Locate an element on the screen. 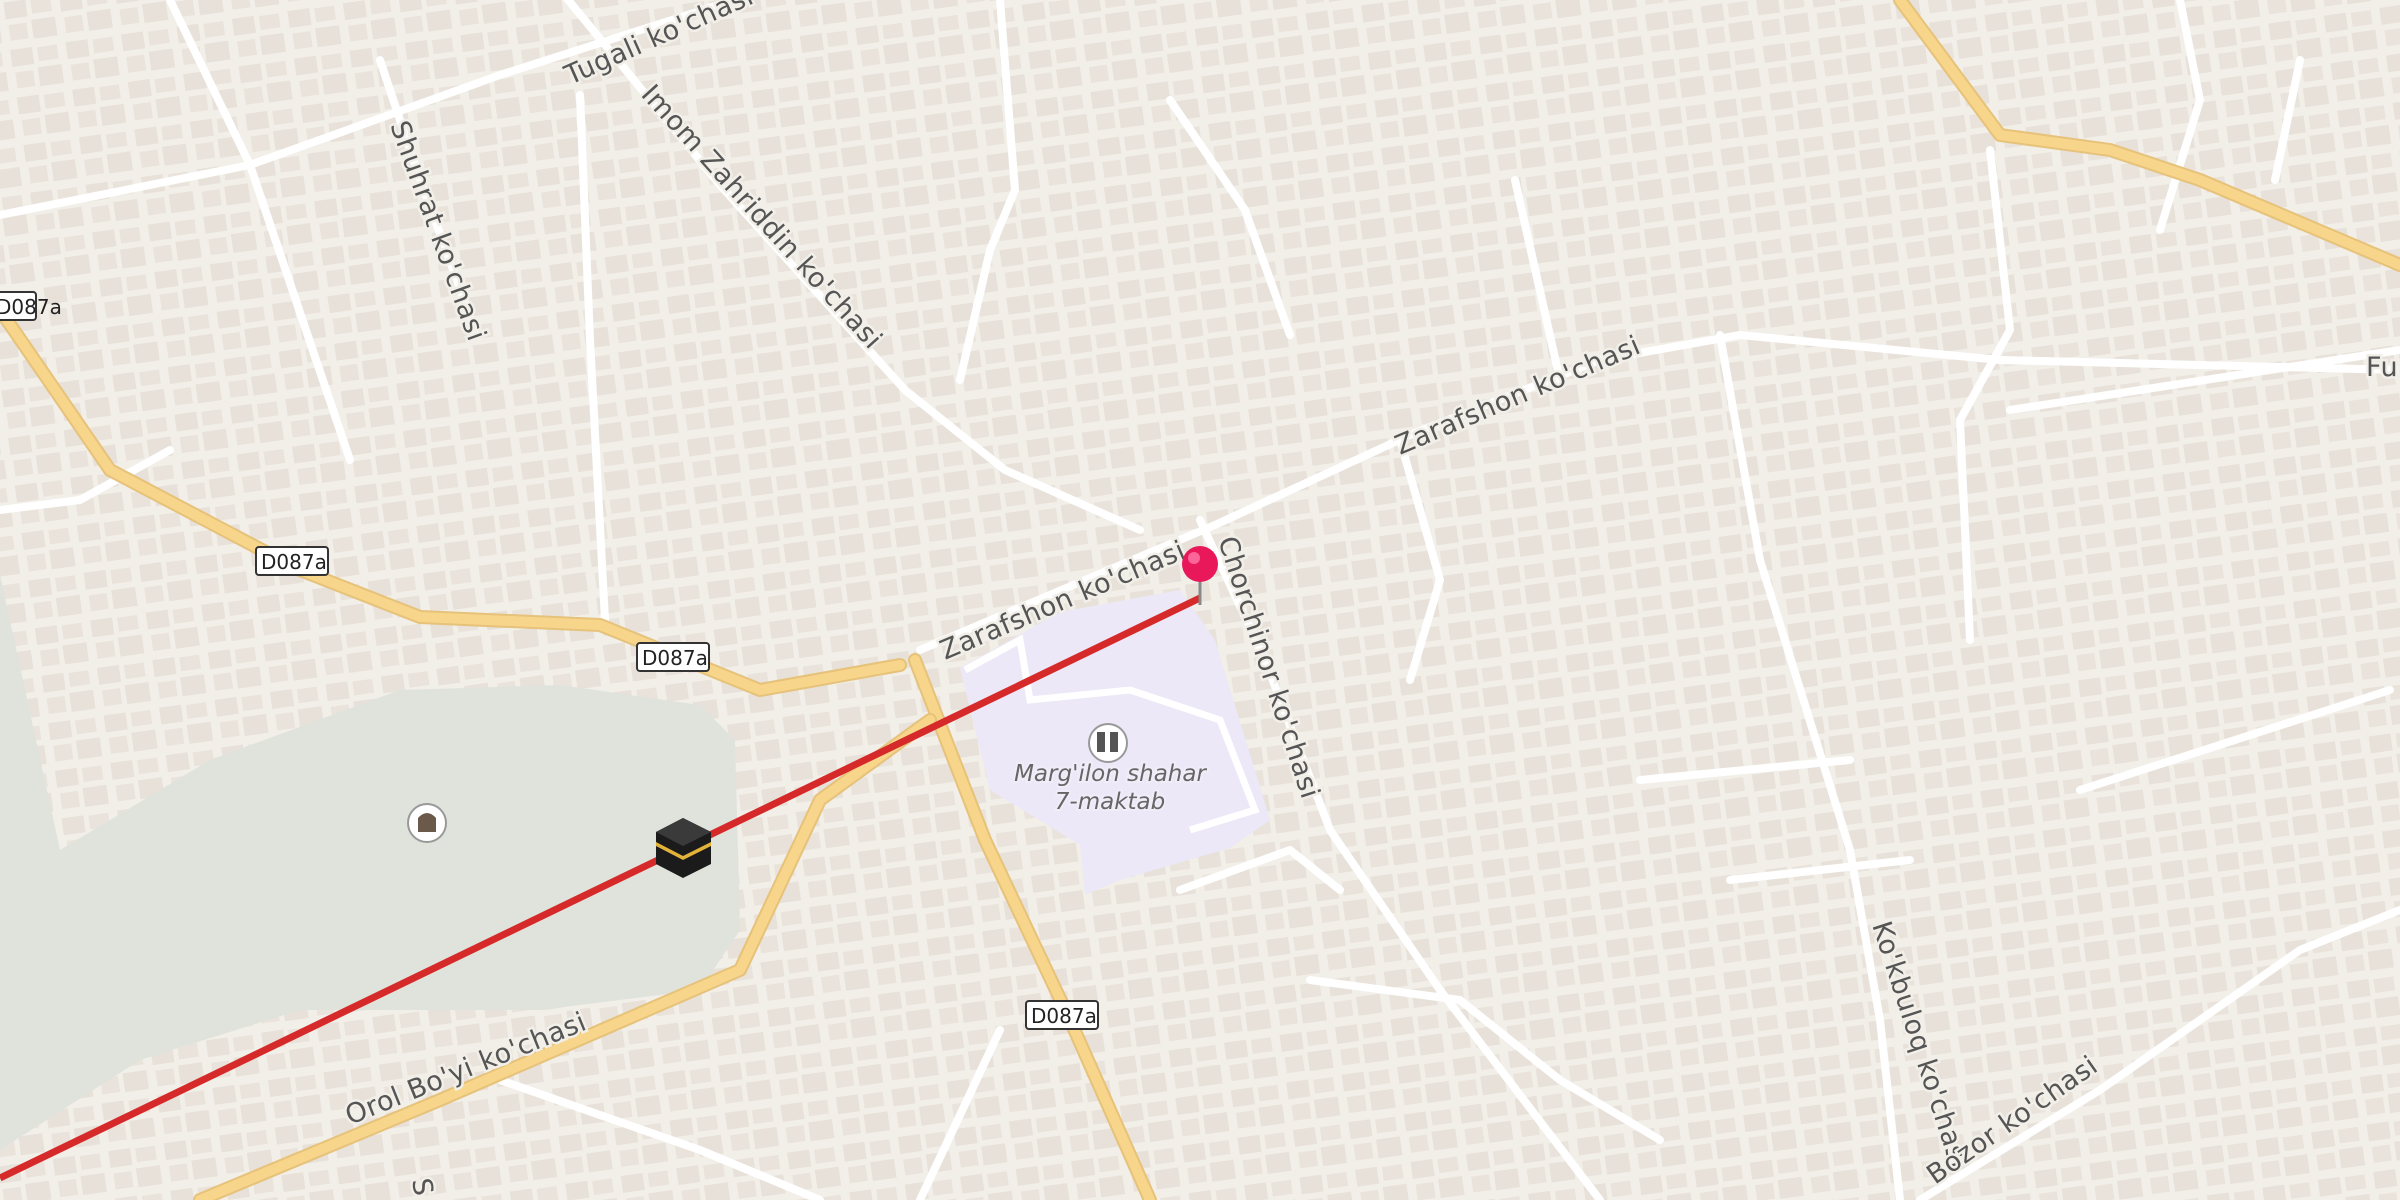  school-label-line2: 7-maktab is located at coordinates (1110, 802).